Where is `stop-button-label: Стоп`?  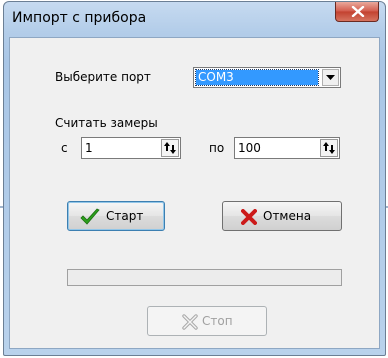 stop-button-label: Стоп is located at coordinates (217, 321).